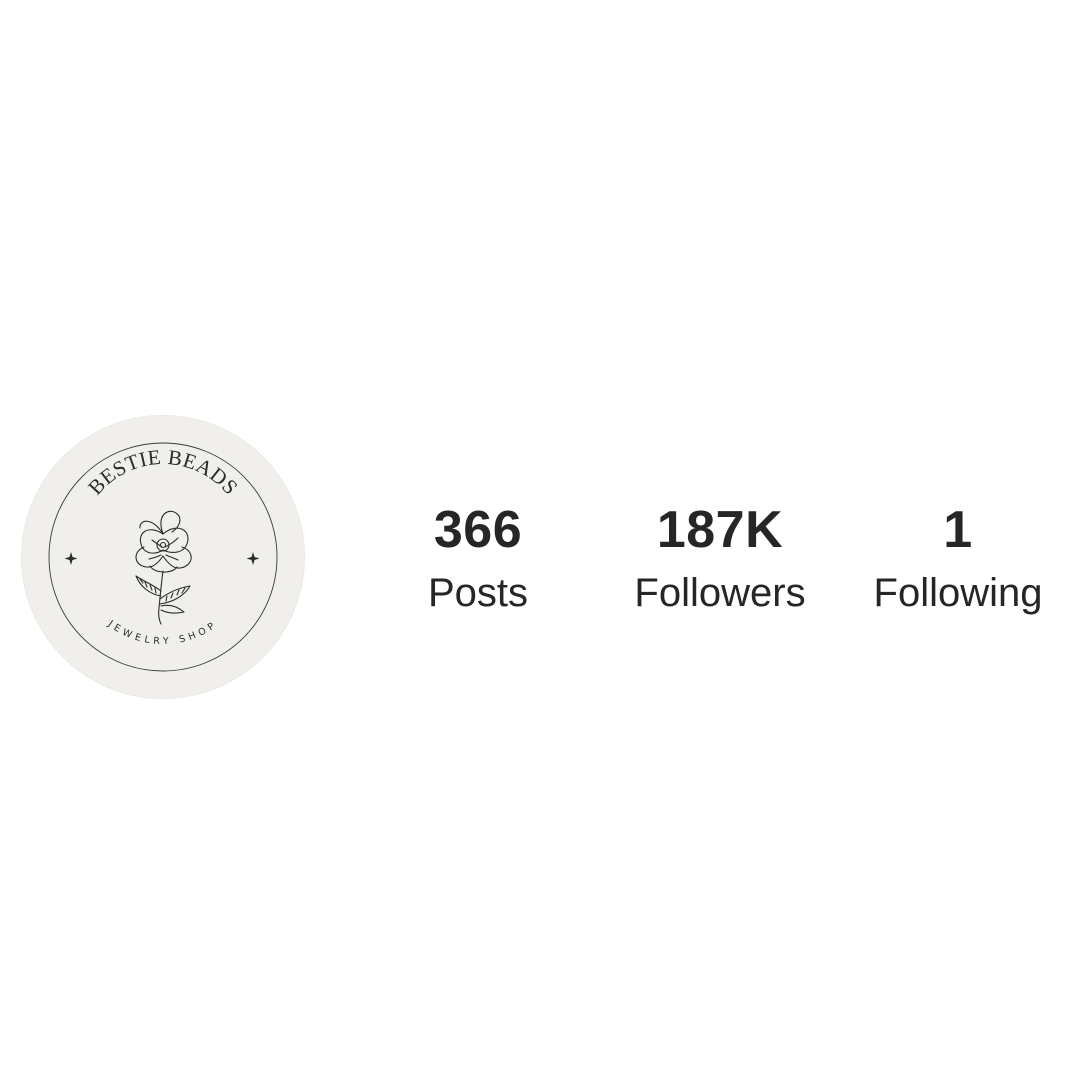 This screenshot has height=1080, width=1080. I want to click on flower-icon, so click(163, 567).